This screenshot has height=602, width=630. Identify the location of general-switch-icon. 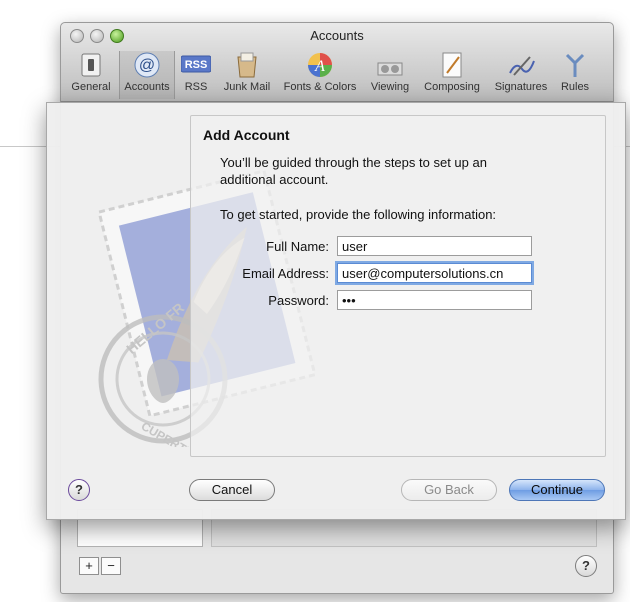
(91, 65).